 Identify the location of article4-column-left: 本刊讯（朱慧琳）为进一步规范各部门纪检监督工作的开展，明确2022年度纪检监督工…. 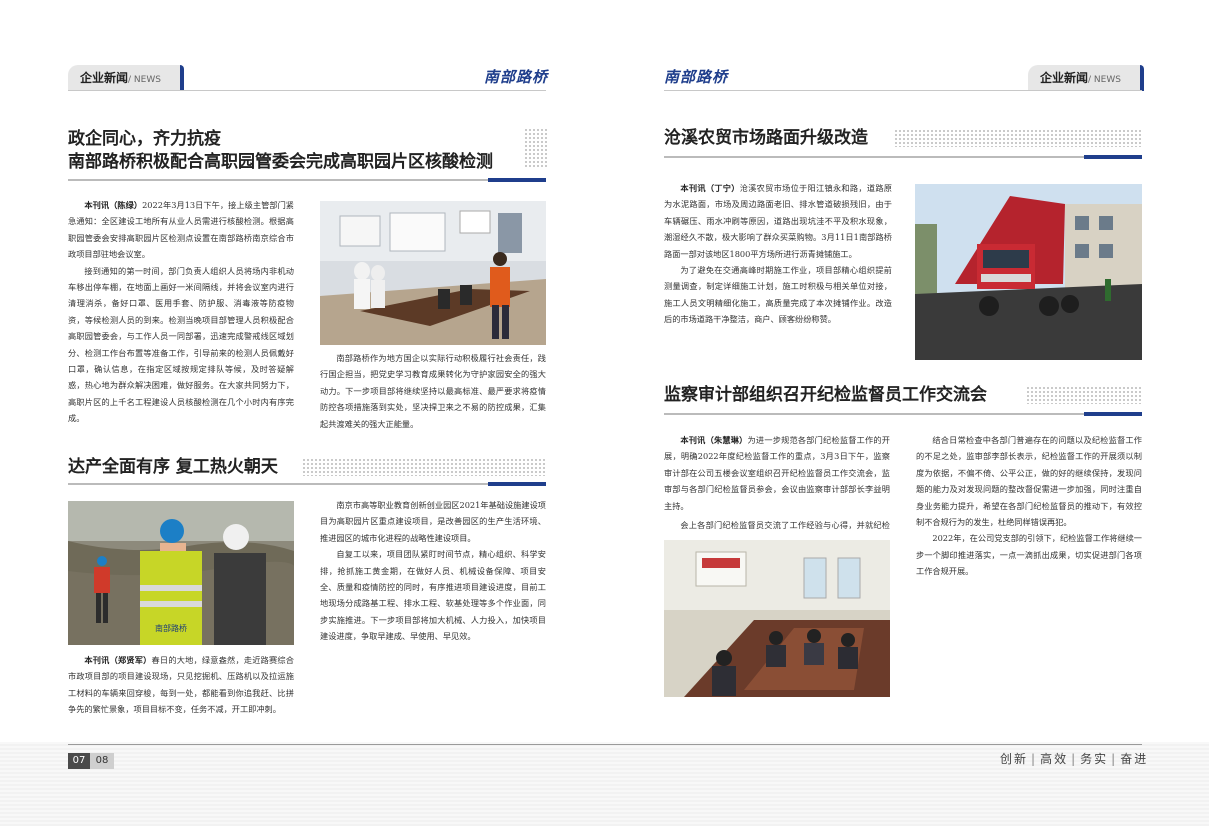
(777, 473).